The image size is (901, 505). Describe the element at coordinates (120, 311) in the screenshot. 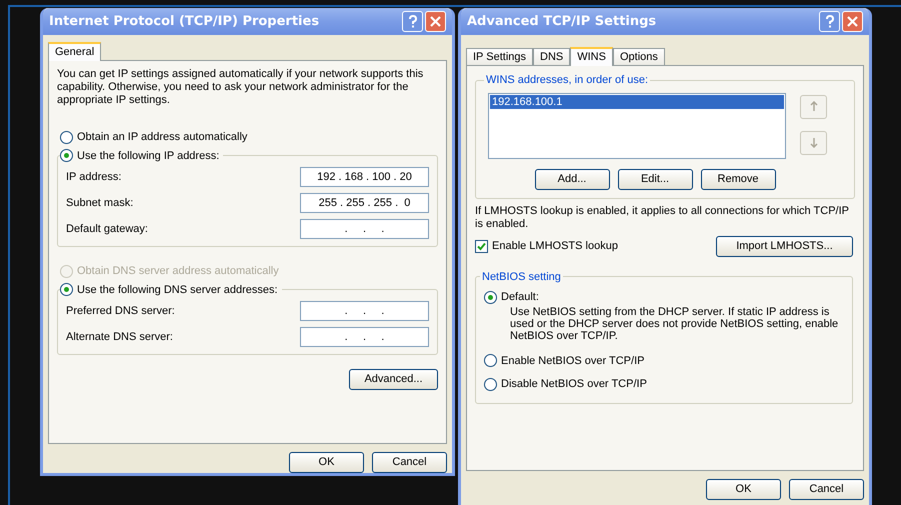

I see `field-label: Preferred DNS server:` at that location.